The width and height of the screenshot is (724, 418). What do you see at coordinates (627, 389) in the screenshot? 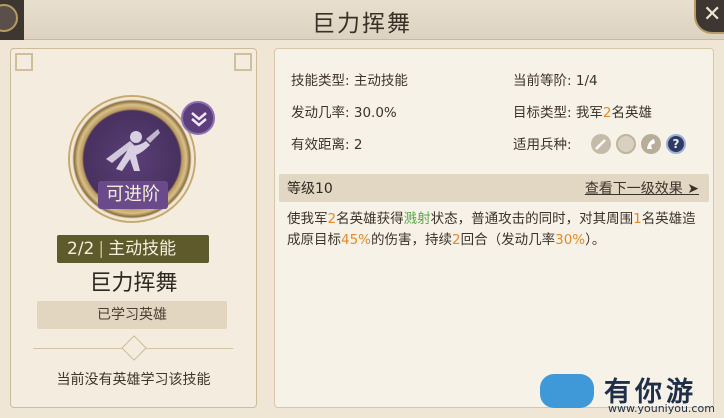
I see `watermark: 有你游 www.youniyou.com` at bounding box center [627, 389].